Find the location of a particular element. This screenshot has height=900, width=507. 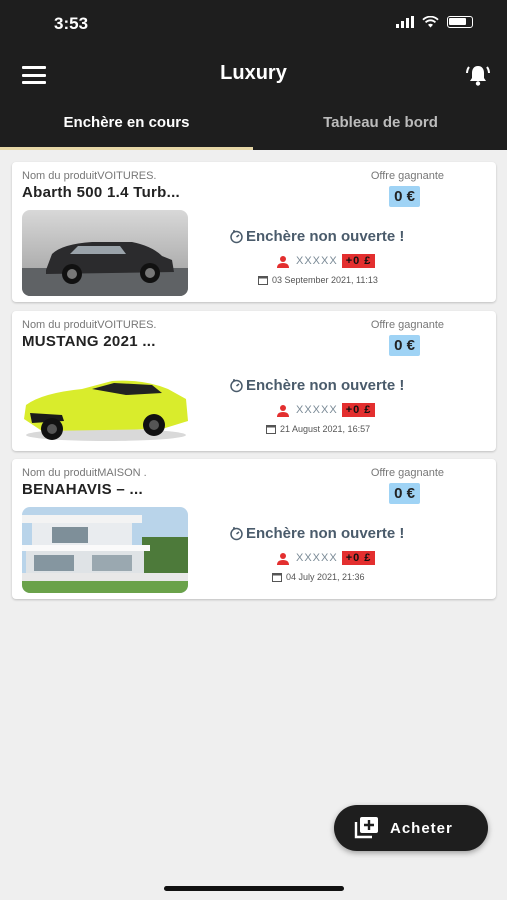

bell-ringing-icon is located at coordinates (478, 75).